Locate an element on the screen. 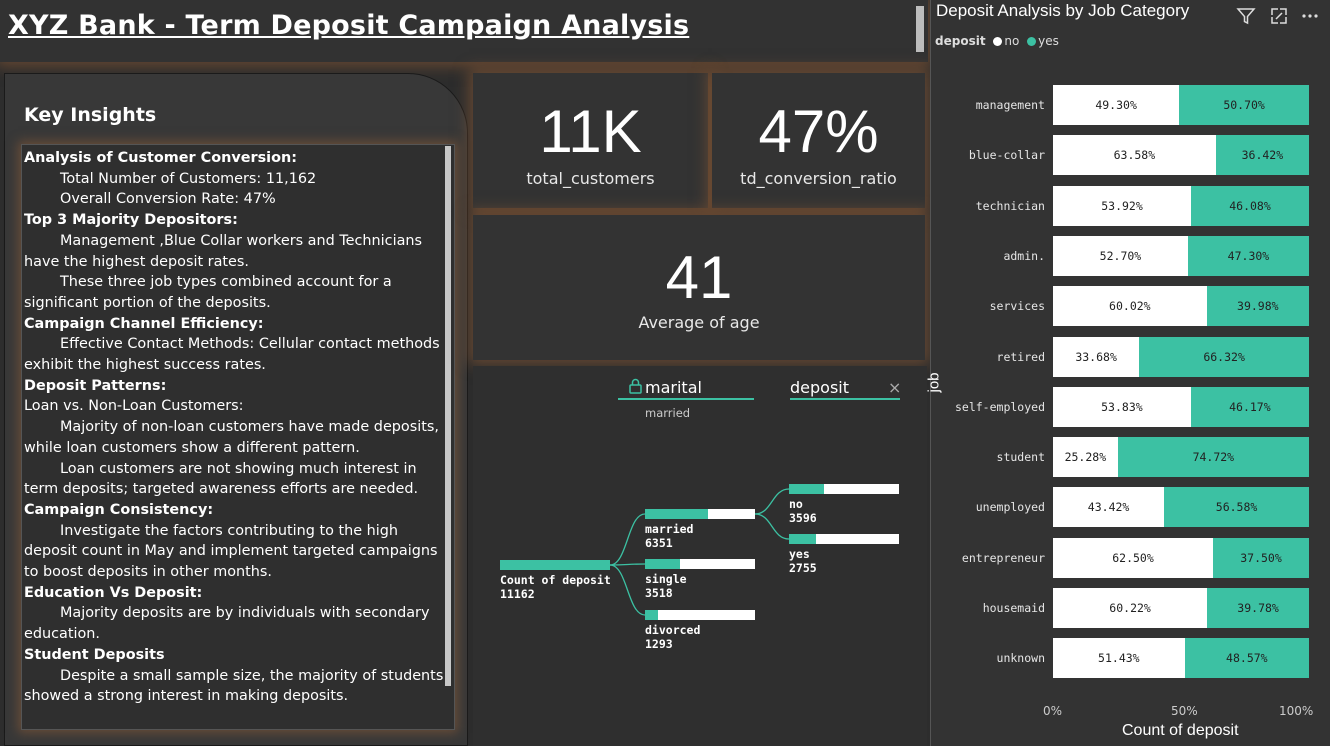  data-label: 39.98% is located at coordinates (1258, 306).